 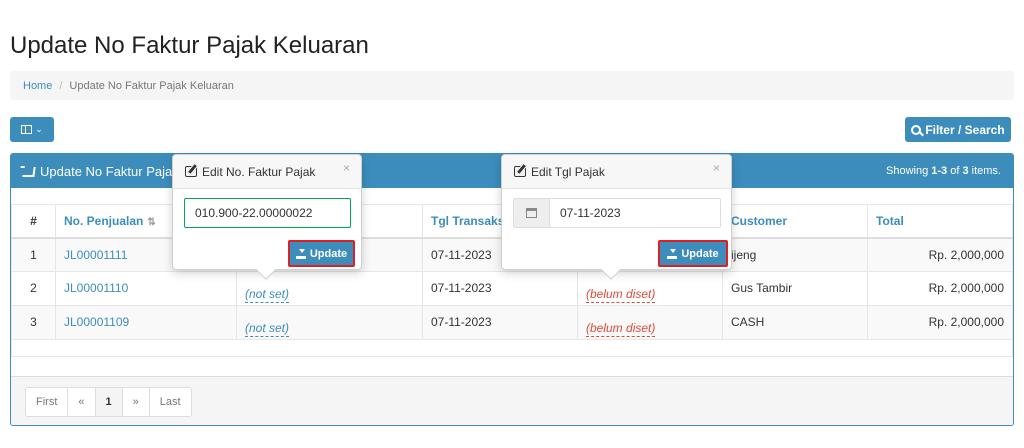 What do you see at coordinates (29, 171) in the screenshot?
I see `cart-icon` at bounding box center [29, 171].